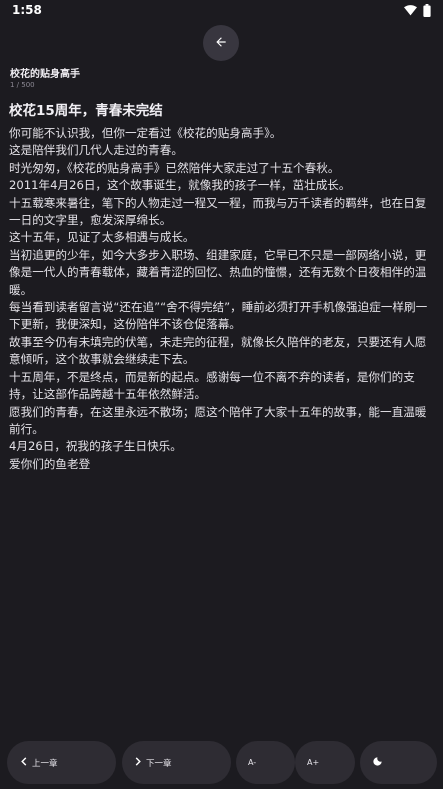 This screenshot has width=443, height=789. I want to click on arrow-left-icon, so click(221, 43).